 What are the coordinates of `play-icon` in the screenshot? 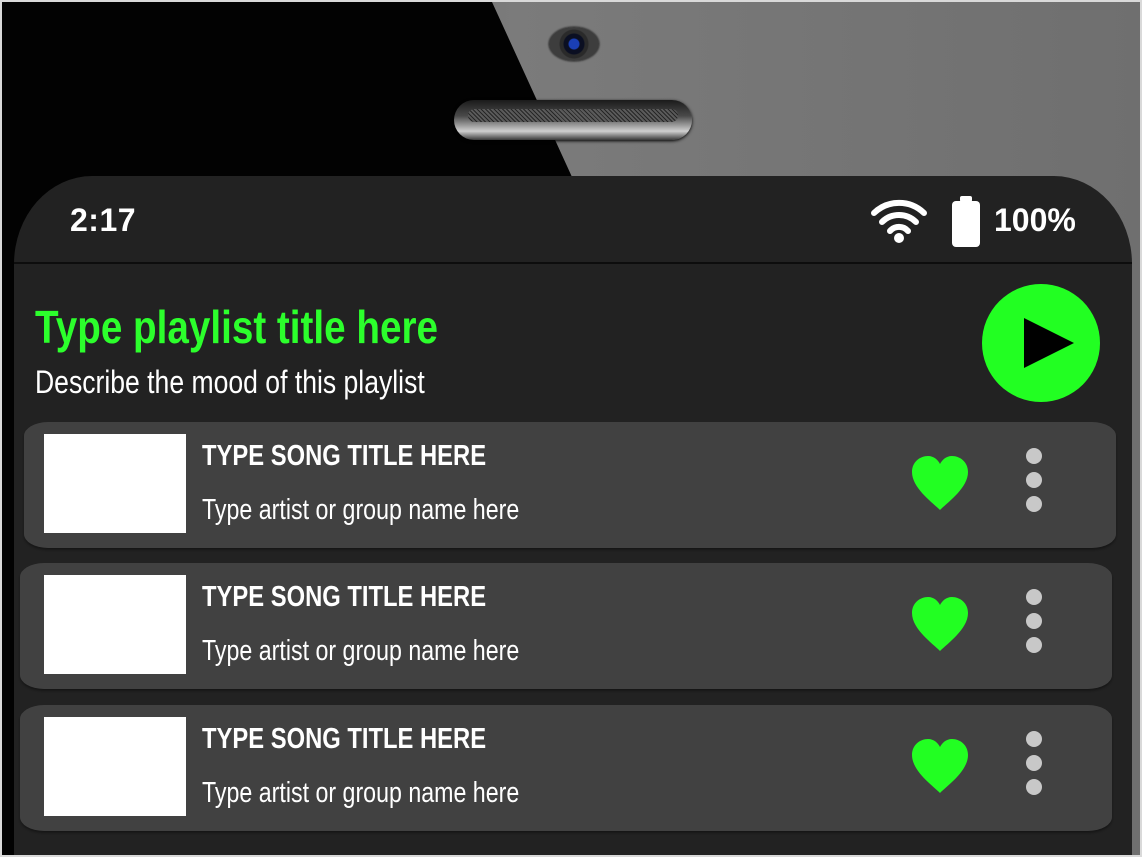 It's located at (1049, 343).